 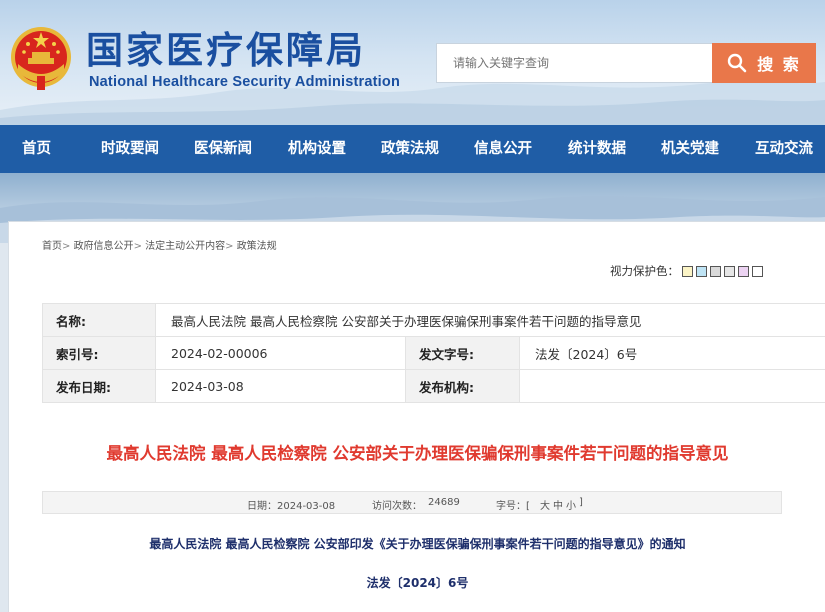 What do you see at coordinates (729, 271) in the screenshot?
I see `eye-care-swatch-light-gray` at bounding box center [729, 271].